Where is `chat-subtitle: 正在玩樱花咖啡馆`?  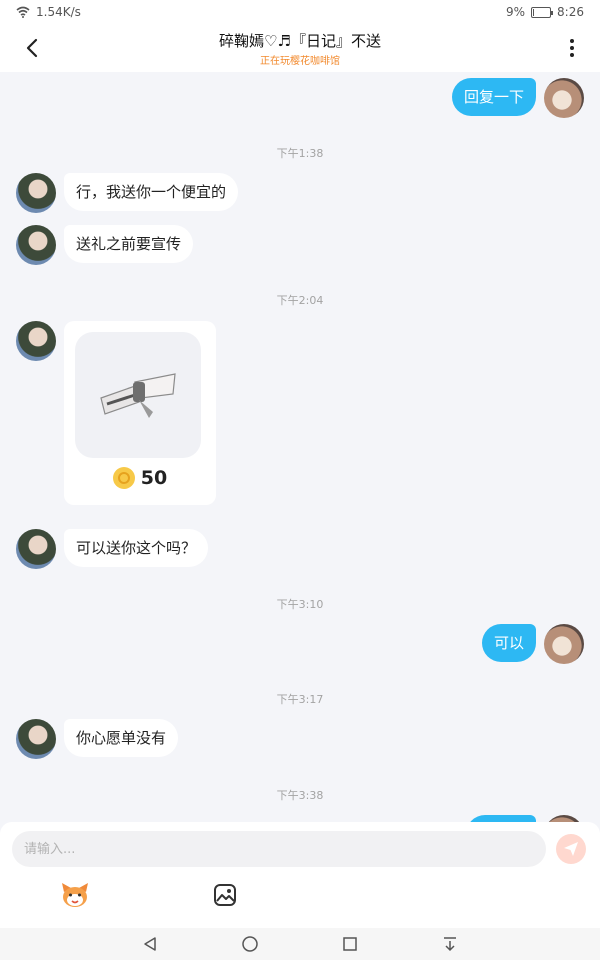 chat-subtitle: 正在玩樱花咖啡馆 is located at coordinates (300, 61).